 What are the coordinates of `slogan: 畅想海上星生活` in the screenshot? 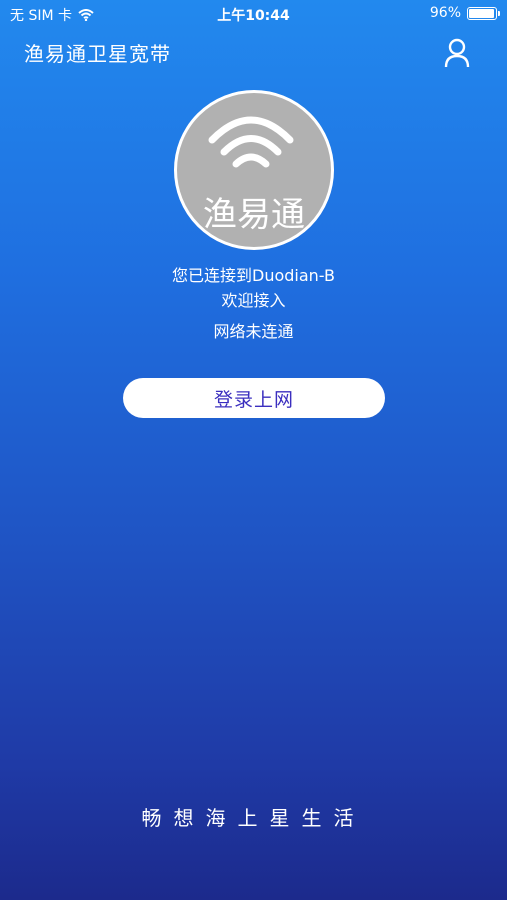 It's located at (253, 818).